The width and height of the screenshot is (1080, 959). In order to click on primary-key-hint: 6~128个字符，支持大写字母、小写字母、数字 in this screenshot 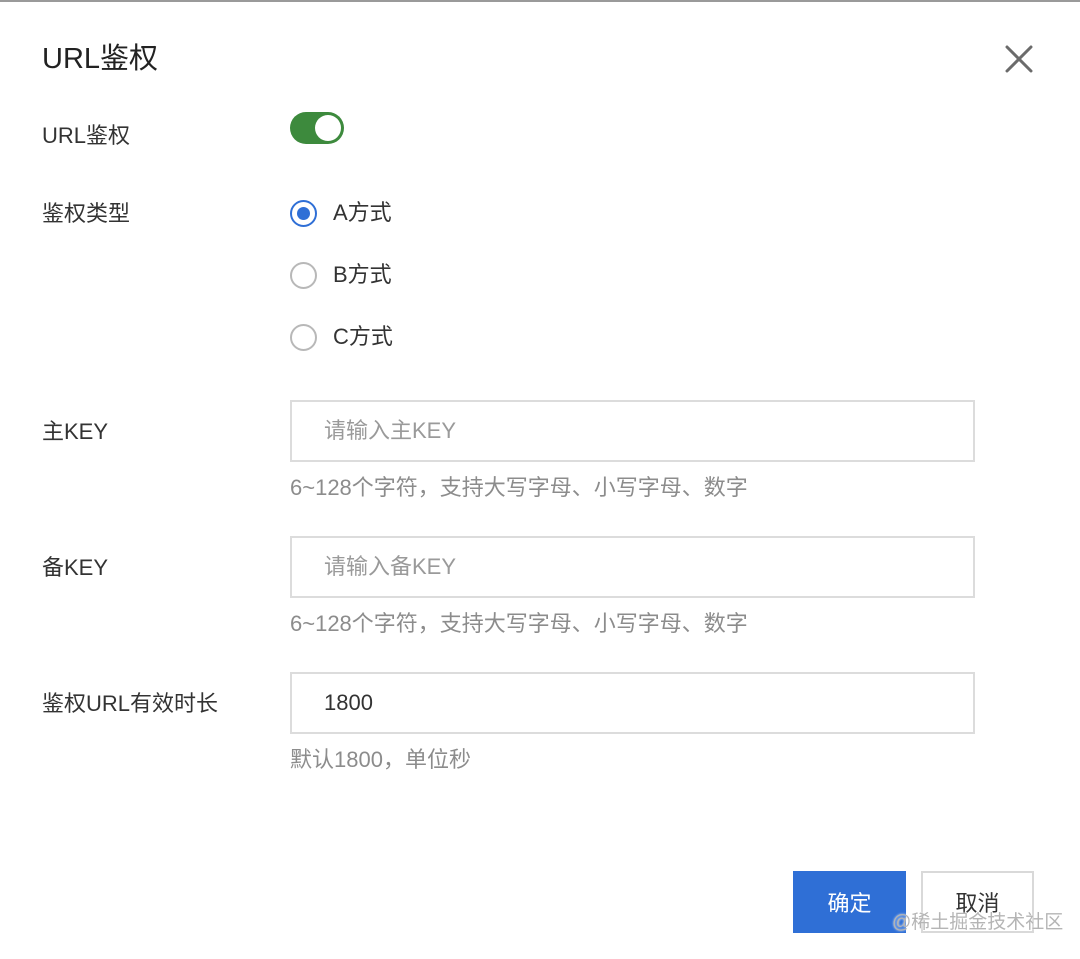, I will do `click(519, 487)`.